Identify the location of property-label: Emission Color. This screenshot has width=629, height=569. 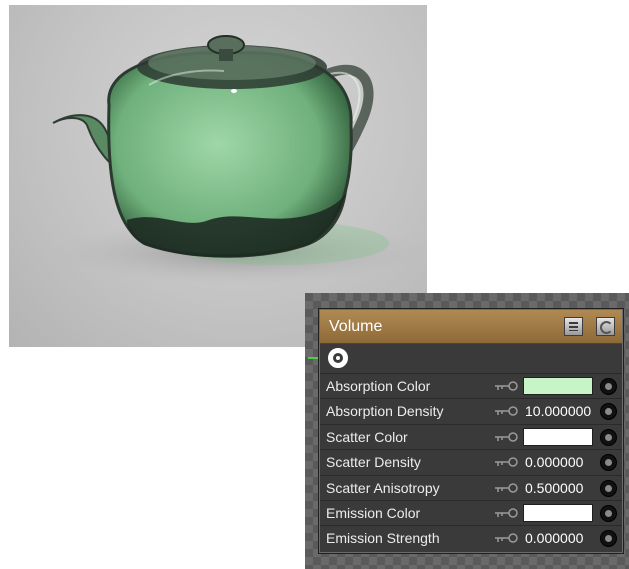
(373, 513).